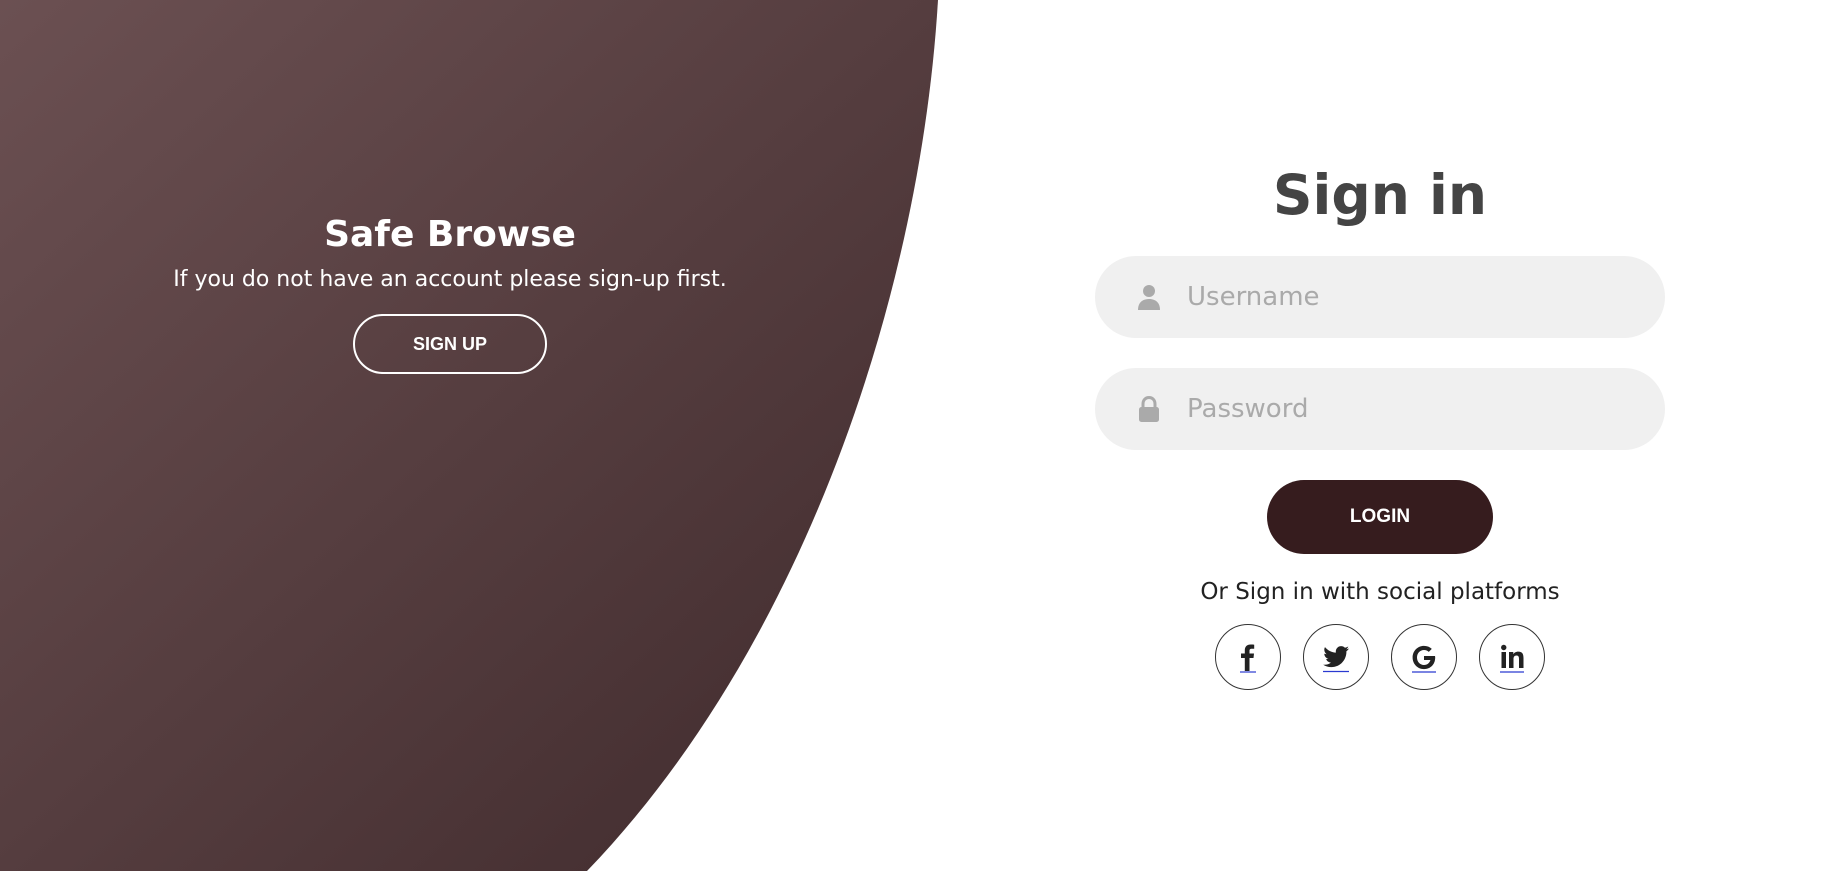  What do you see at coordinates (1149, 408) in the screenshot?
I see `lock-icon` at bounding box center [1149, 408].